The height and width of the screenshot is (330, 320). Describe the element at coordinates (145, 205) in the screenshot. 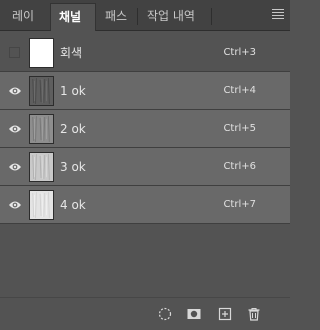

I see `channel-row: 4 ok Ctrl+7` at that location.